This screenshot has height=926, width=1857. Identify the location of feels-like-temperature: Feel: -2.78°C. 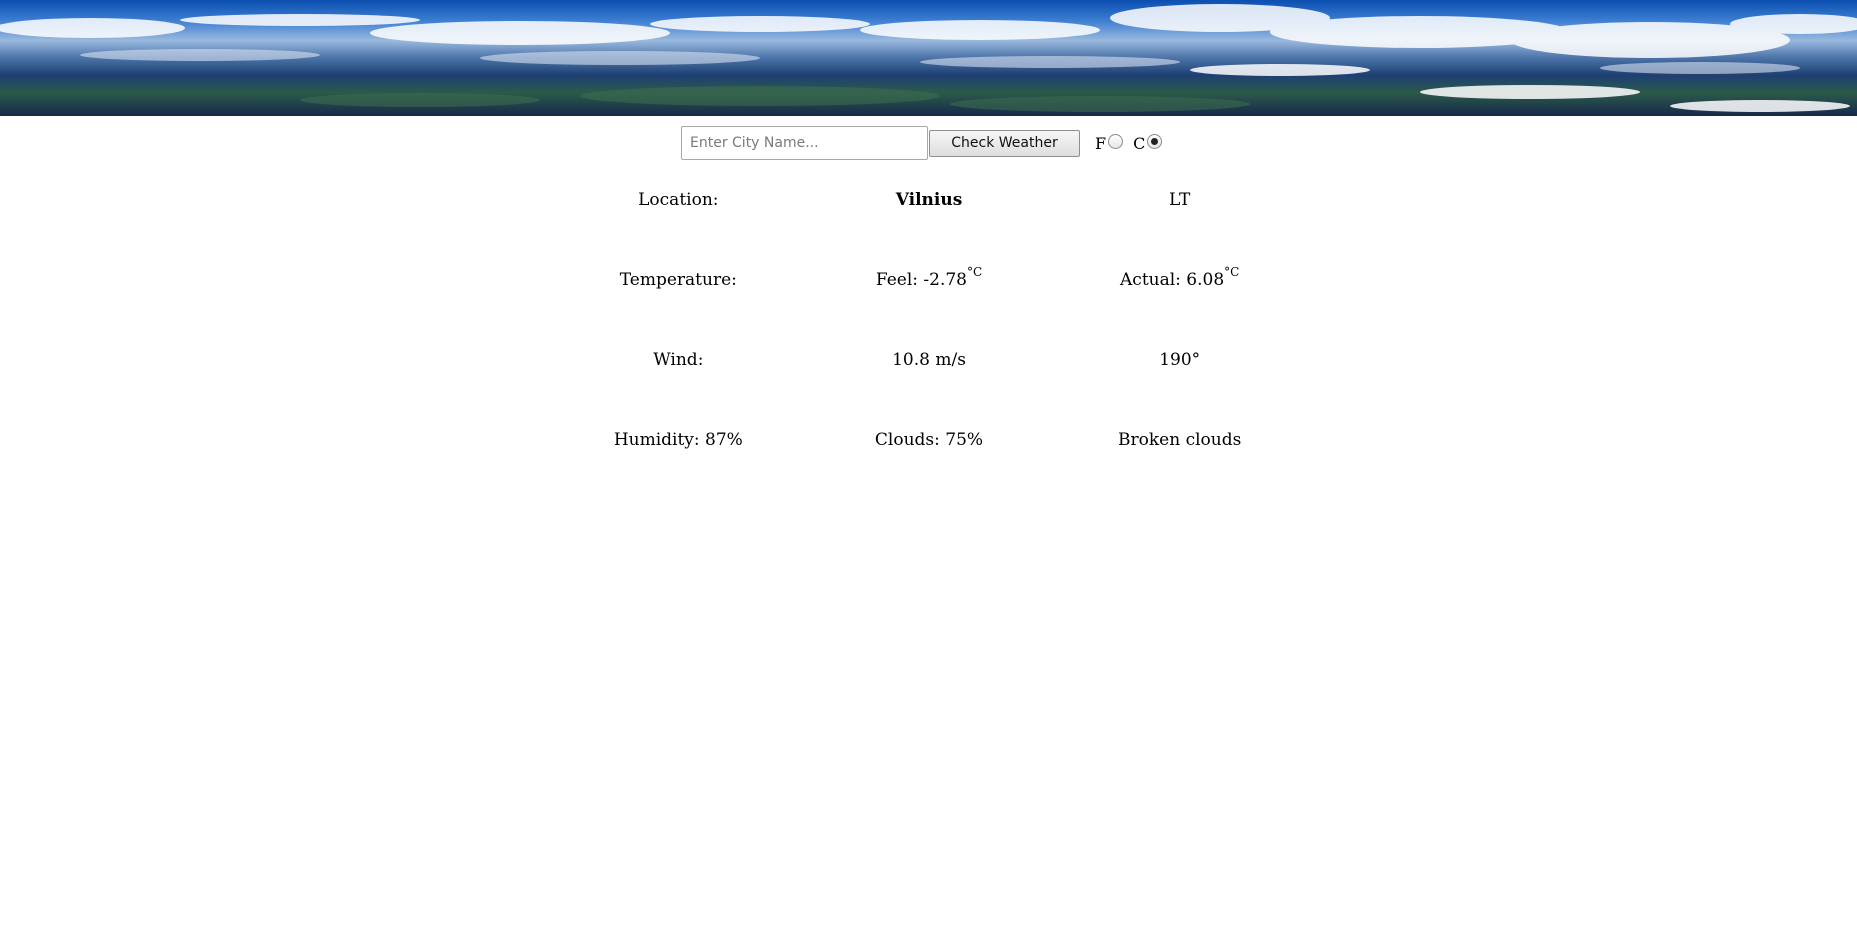
(929, 294).